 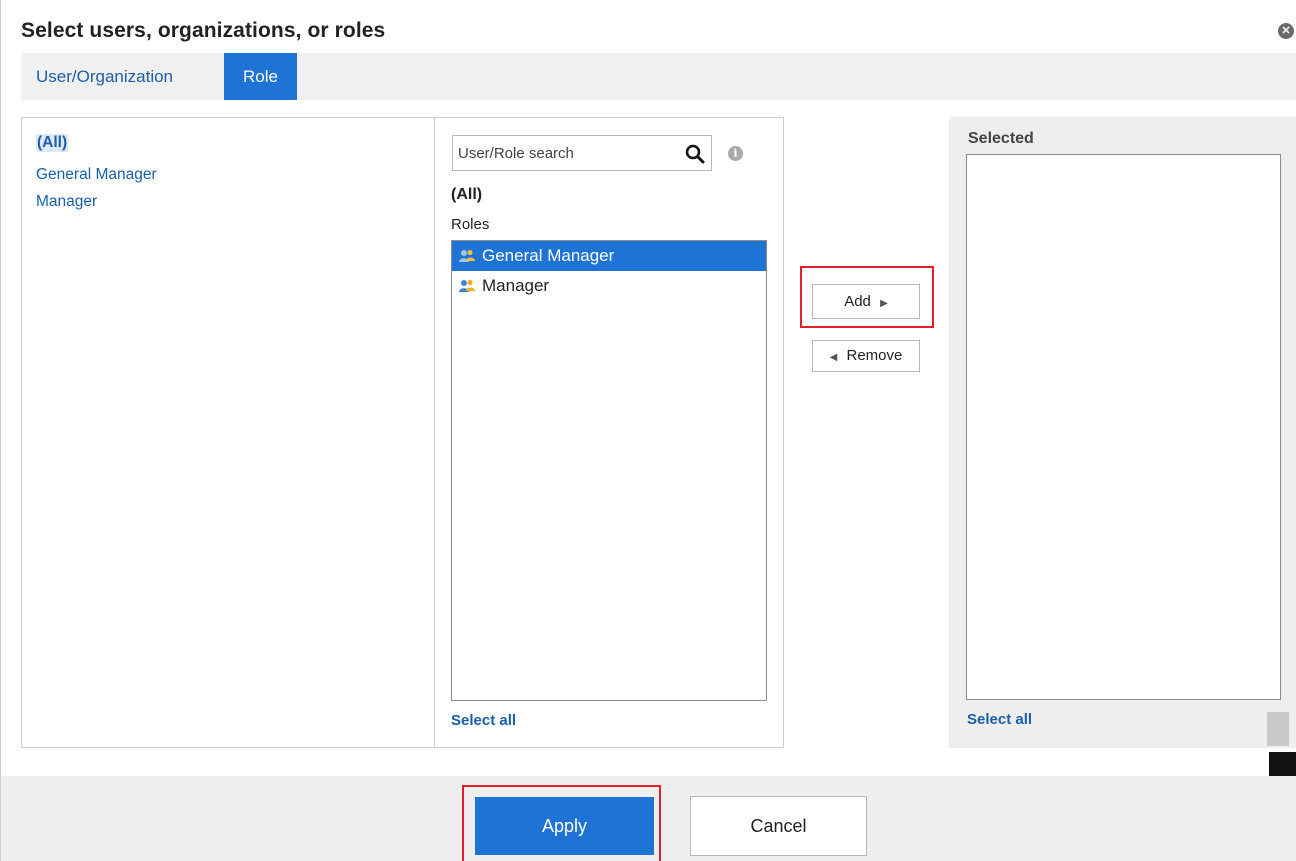 I want to click on resize-handle-corner, so click(x=1282, y=764).